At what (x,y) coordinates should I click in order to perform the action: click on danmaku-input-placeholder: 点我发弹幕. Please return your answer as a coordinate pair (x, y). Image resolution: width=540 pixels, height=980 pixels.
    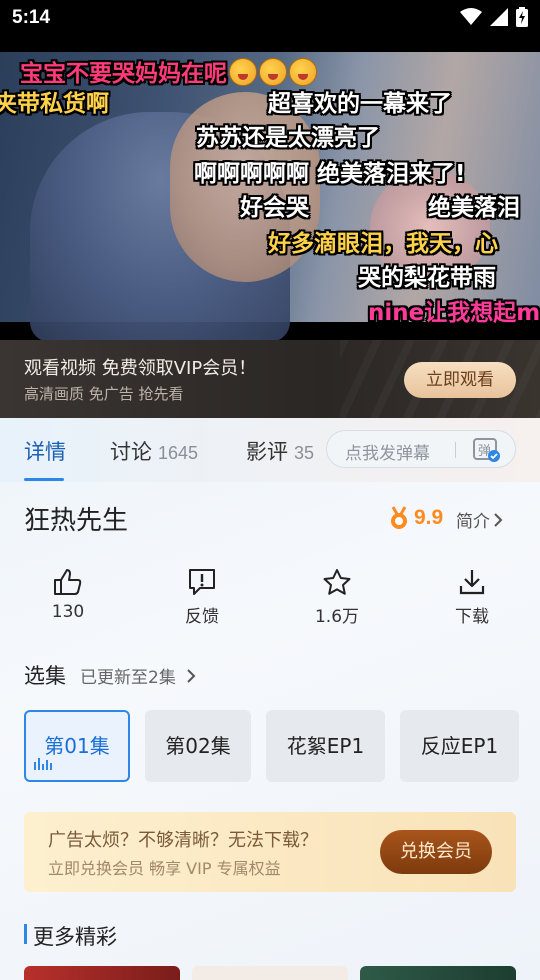
    Looking at the image, I should click on (387, 454).